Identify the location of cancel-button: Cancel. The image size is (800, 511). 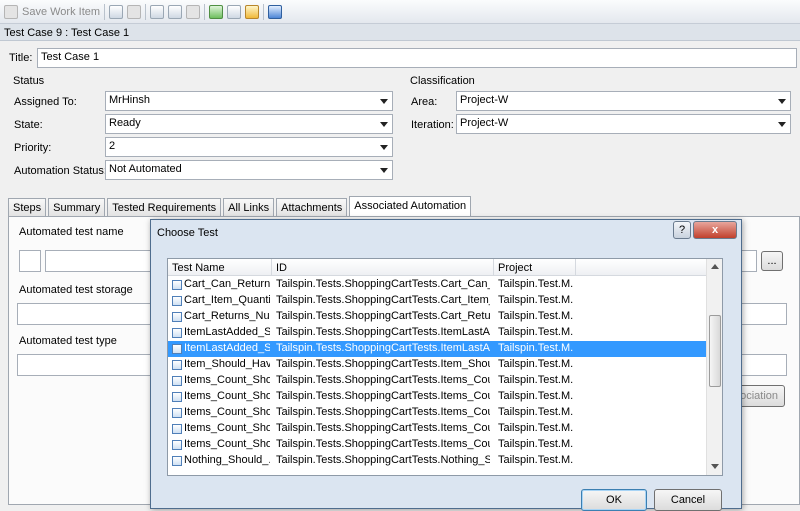
(688, 500).